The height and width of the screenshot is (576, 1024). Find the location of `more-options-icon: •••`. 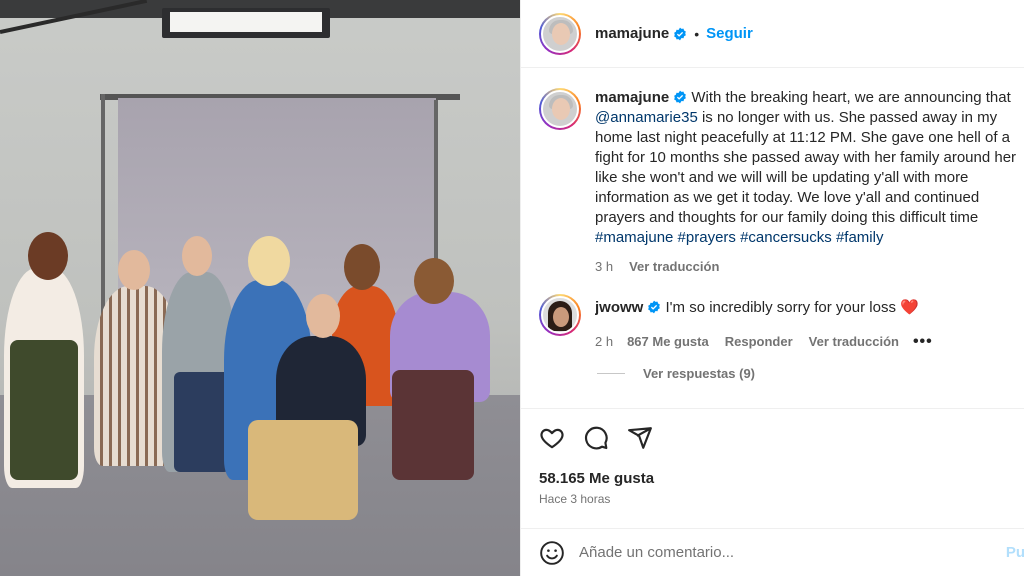

more-options-icon: ••• is located at coordinates (923, 342).